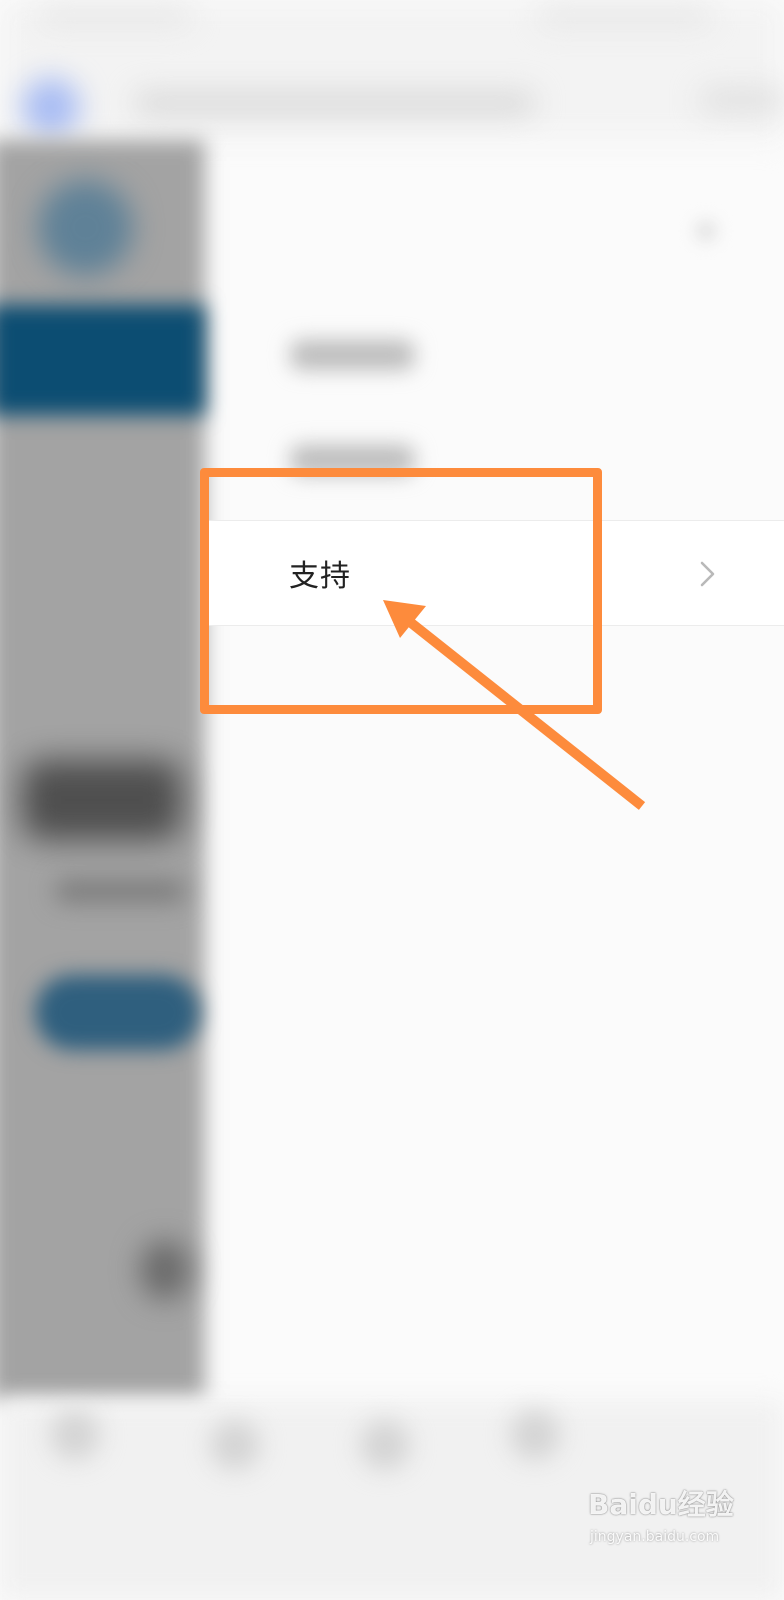 Image resolution: width=784 pixels, height=1600 pixels. I want to click on blurred-chevron-icon, so click(706, 231).